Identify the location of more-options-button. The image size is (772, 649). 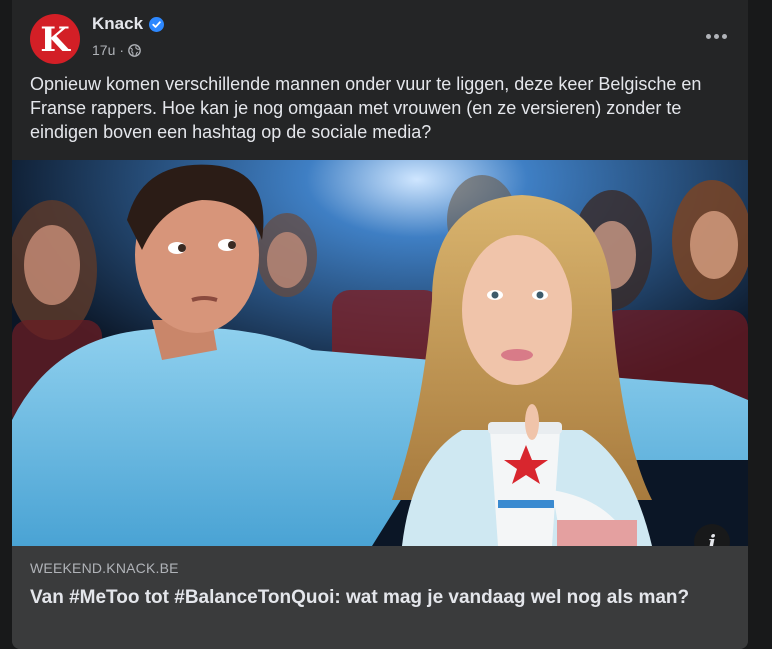
(716, 36).